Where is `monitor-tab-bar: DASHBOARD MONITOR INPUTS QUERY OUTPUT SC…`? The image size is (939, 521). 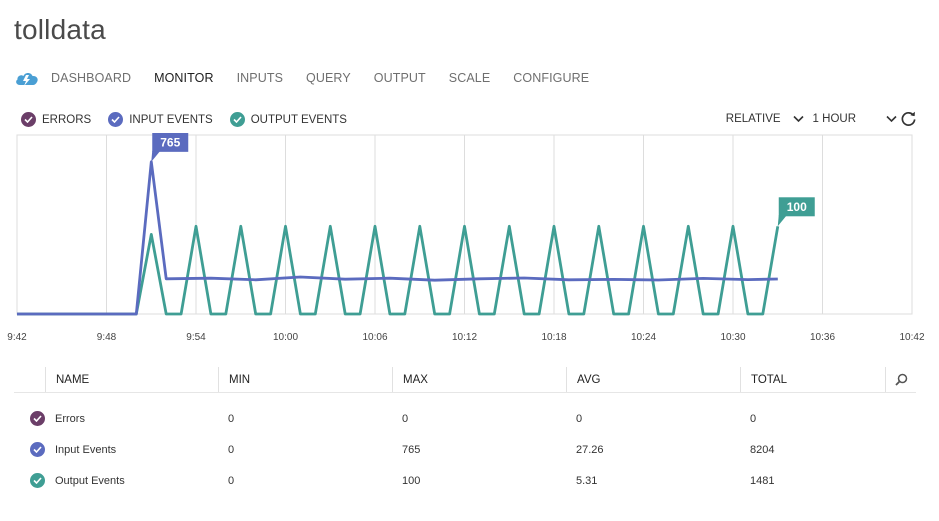 monitor-tab-bar: DASHBOARD MONITOR INPUTS QUERY OUTPUT SC… is located at coordinates (313, 78).